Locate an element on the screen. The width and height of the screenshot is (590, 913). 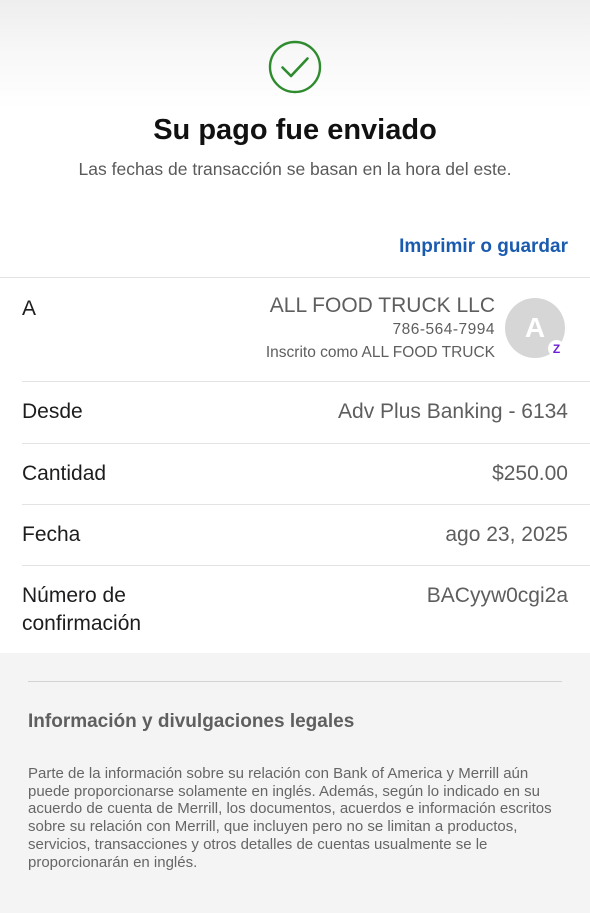
zelle-icon: Z is located at coordinates (556, 348).